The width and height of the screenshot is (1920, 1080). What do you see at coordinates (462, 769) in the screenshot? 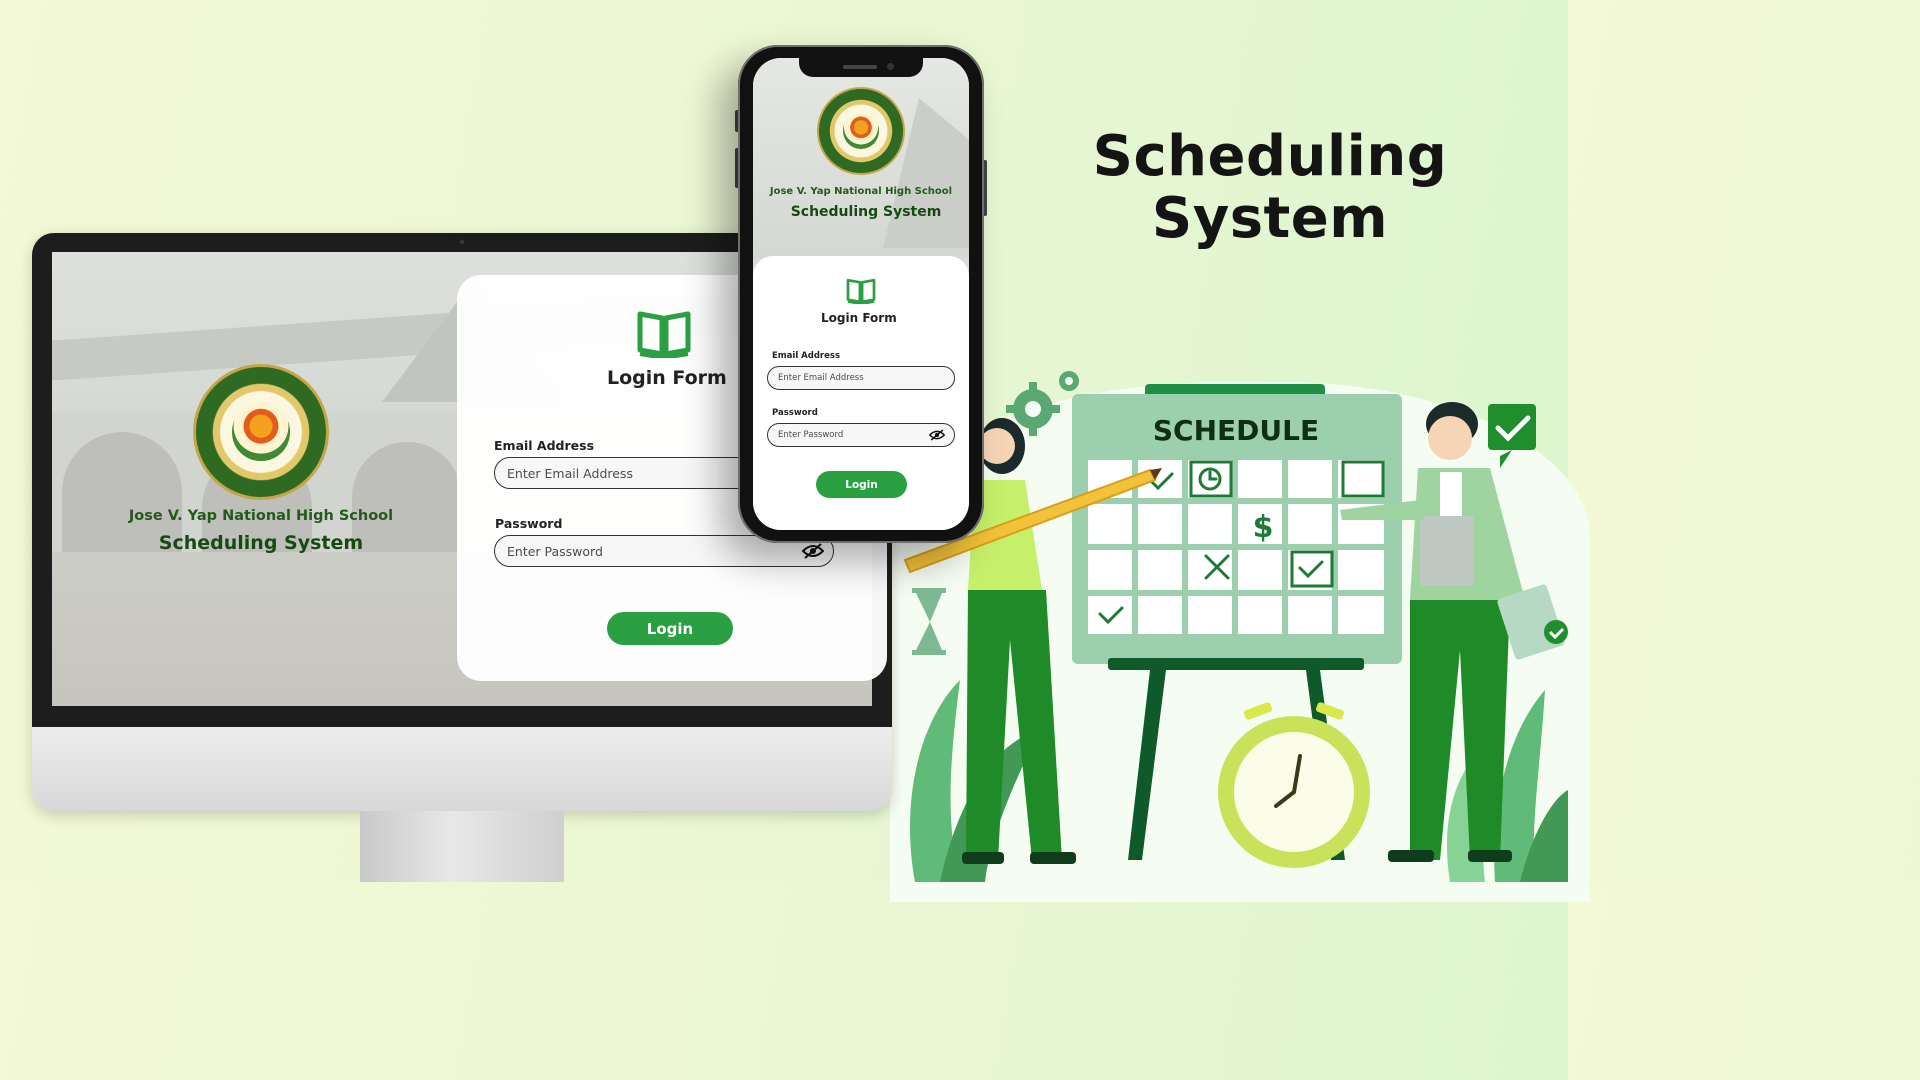
I see `monitor-chin` at bounding box center [462, 769].